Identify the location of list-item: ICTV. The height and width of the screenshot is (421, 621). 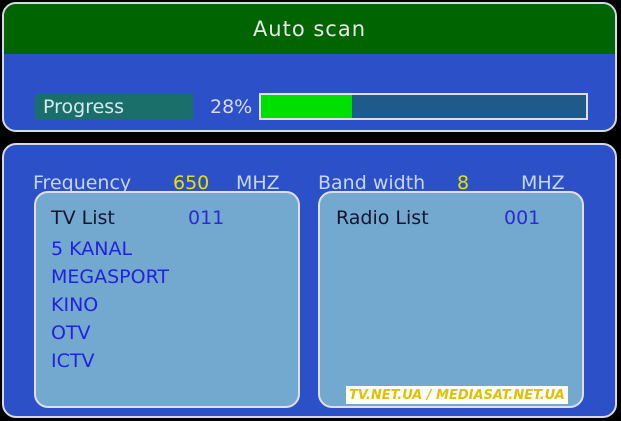
(110, 361).